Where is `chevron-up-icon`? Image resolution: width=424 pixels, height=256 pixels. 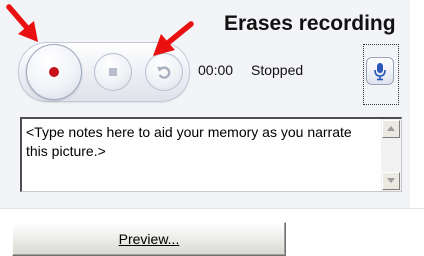 chevron-up-icon is located at coordinates (391, 128).